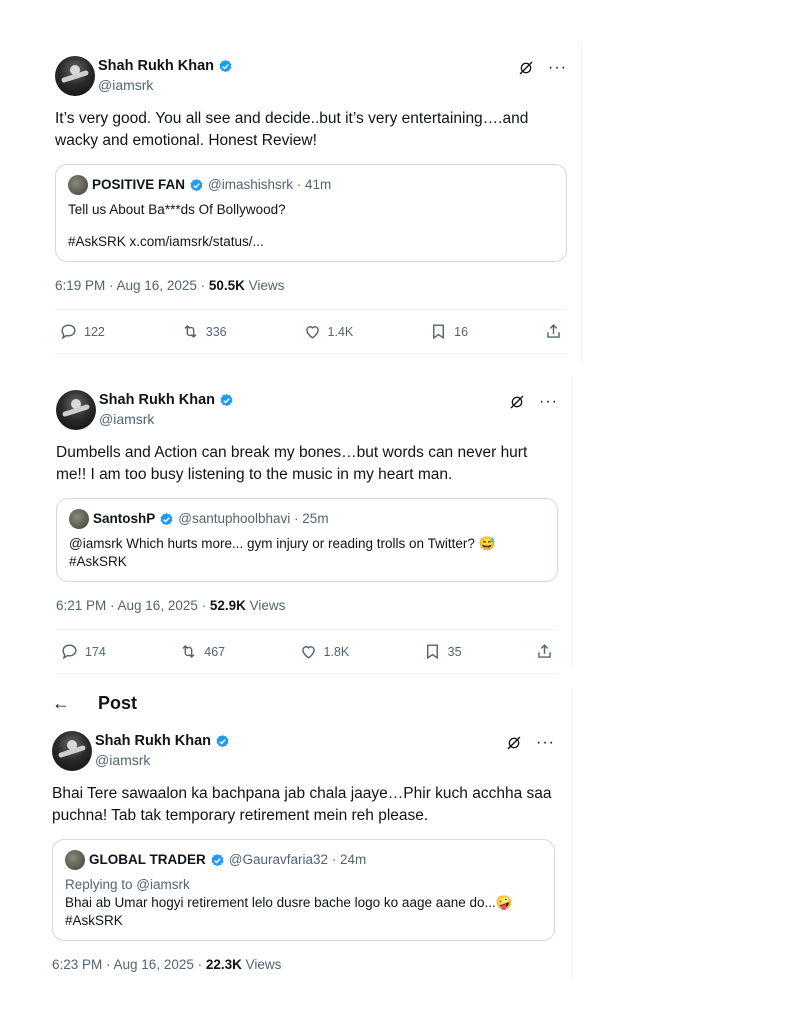  I want to click on action-bar: 122 336 1.4K 16, so click(311, 331).